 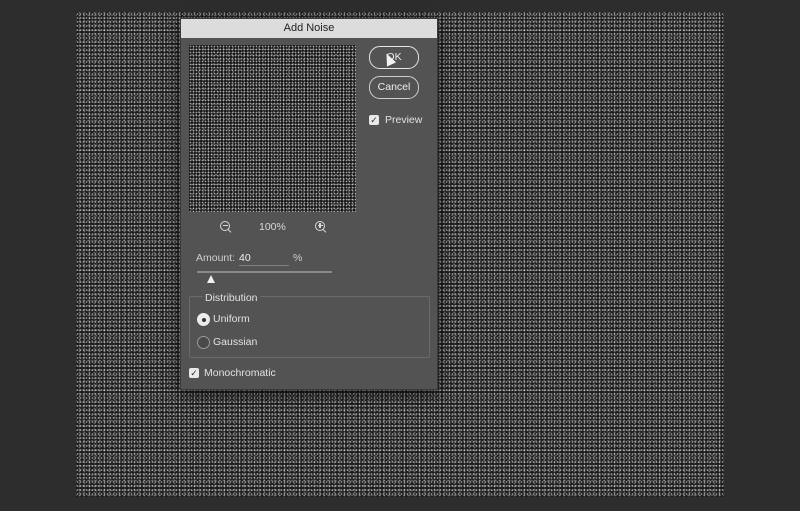 I want to click on gaussian-label: Gaussian, so click(x=235, y=342).